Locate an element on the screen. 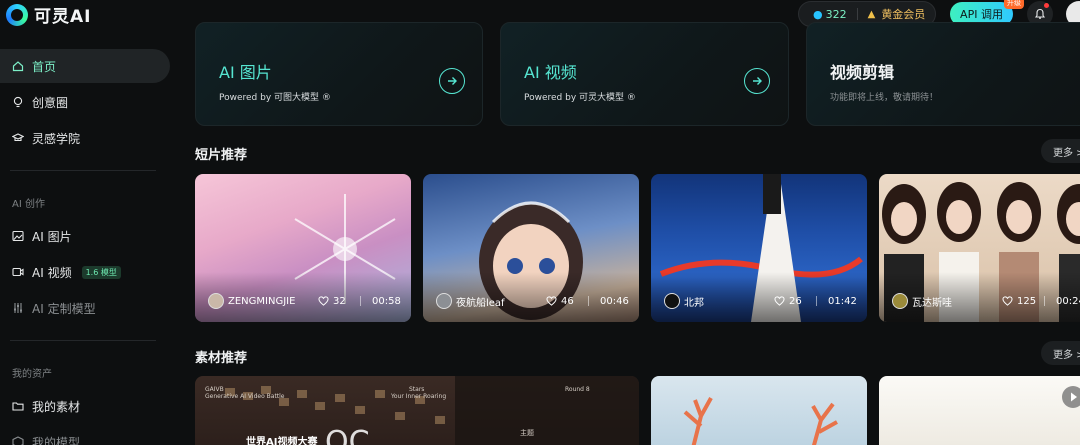 The height and width of the screenshot is (445, 1080). video-card: ZENGMINGJIE 32 00:58 is located at coordinates (303, 248).